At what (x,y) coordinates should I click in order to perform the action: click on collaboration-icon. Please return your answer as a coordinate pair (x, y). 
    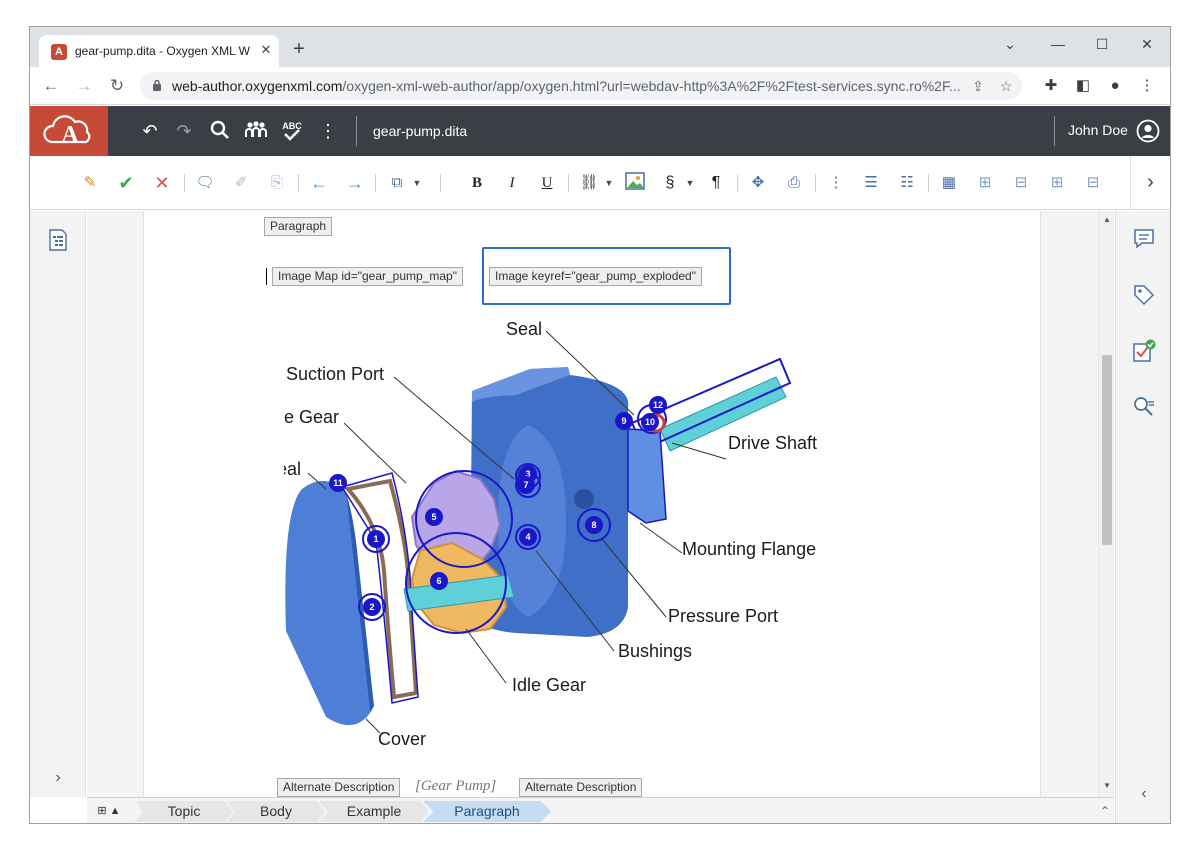
    Looking at the image, I should click on (256, 131).